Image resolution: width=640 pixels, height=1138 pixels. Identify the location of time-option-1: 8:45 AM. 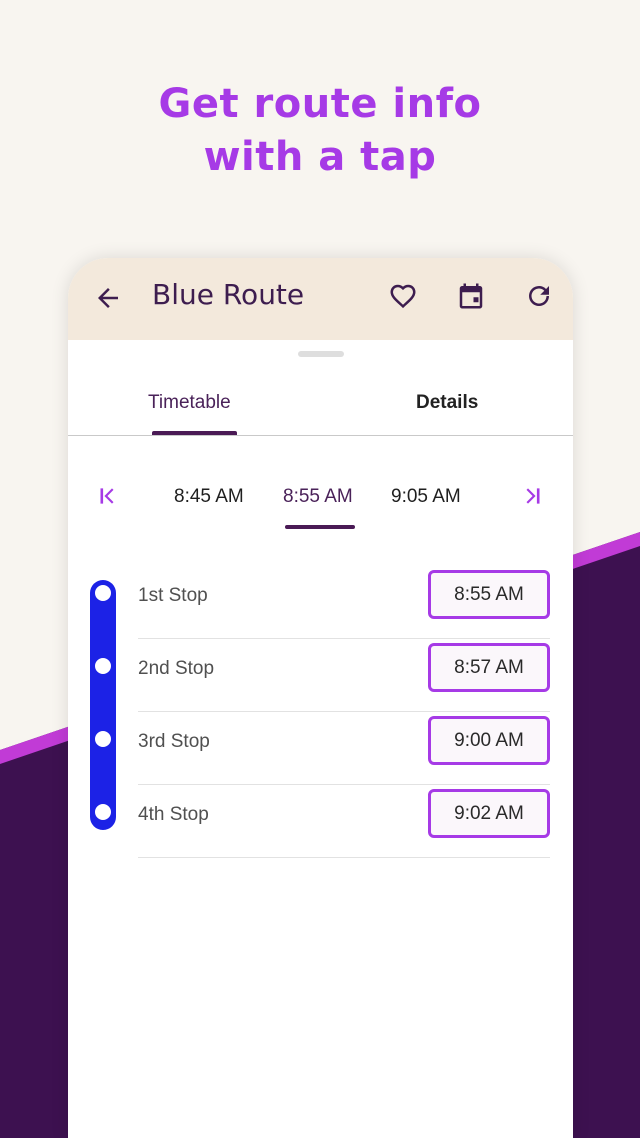
(209, 497).